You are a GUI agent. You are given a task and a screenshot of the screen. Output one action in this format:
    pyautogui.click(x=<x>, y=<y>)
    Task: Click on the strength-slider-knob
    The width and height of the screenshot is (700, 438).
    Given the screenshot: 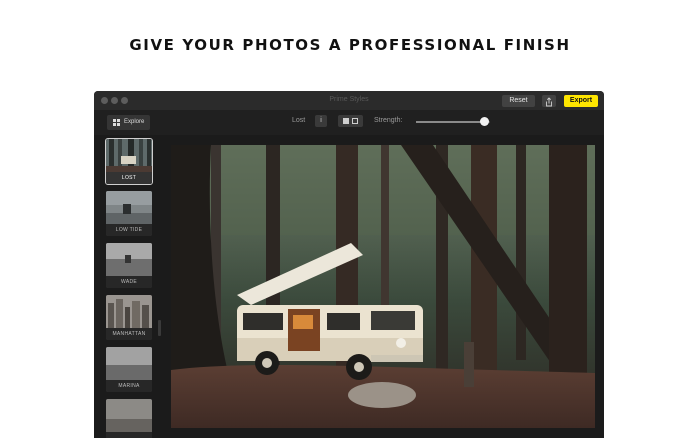 What is the action you would take?
    pyautogui.click(x=484, y=121)
    